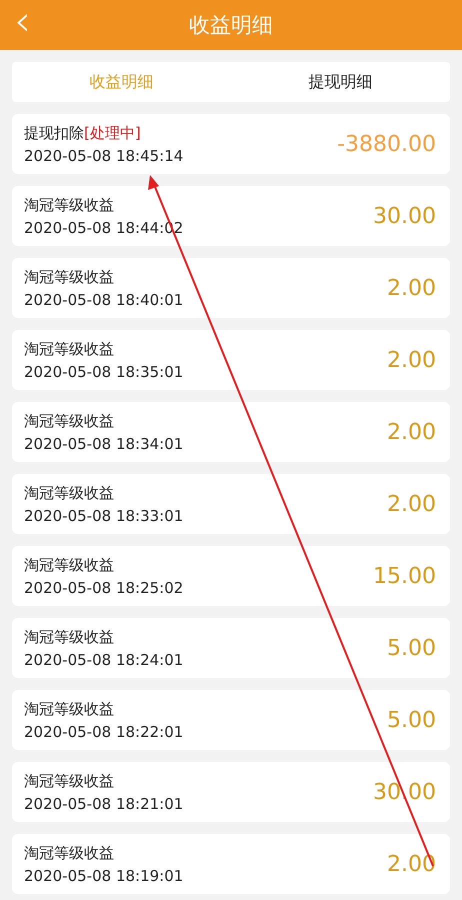 The image size is (462, 900). Describe the element at coordinates (83, 133) in the screenshot. I see `record-title: 提现扣除[处理中]` at that location.